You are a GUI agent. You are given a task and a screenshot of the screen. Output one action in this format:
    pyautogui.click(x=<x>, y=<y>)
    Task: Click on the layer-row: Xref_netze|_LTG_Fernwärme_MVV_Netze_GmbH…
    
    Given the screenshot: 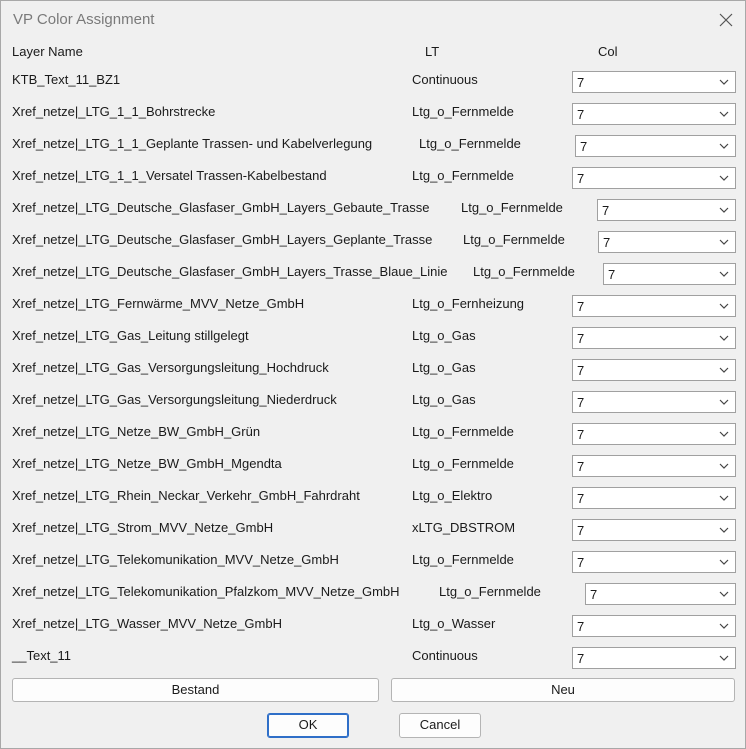 What is the action you would take?
    pyautogui.click(x=373, y=310)
    